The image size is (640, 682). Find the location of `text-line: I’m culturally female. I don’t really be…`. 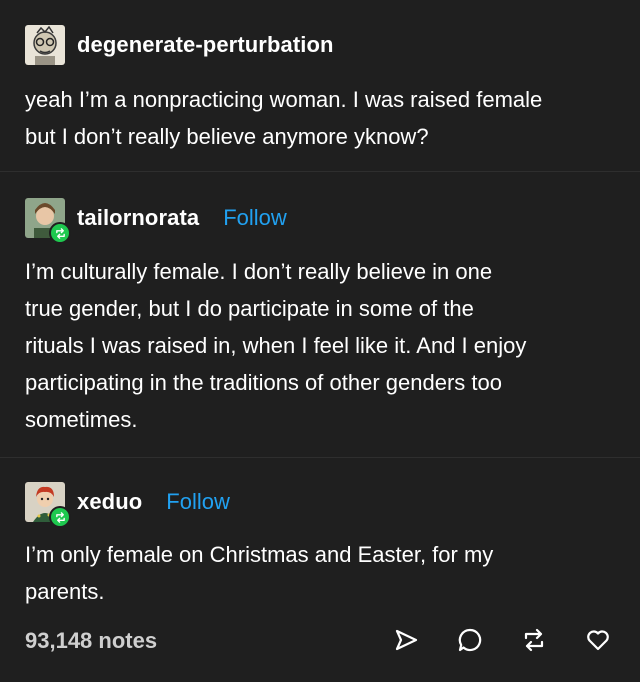

text-line: I’m culturally female. I don’t really be… is located at coordinates (259, 271).